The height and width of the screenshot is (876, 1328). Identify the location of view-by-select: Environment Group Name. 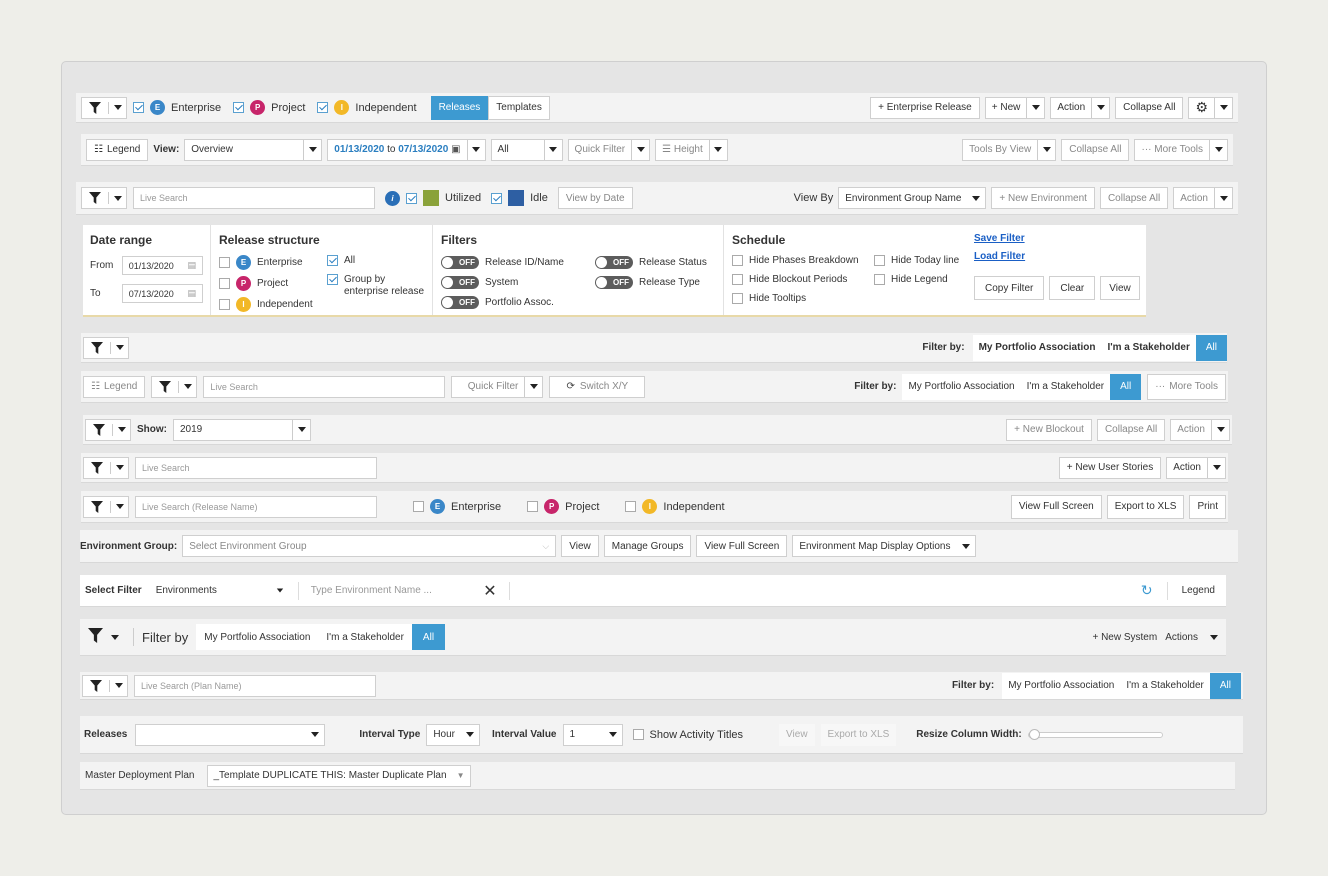
(912, 198).